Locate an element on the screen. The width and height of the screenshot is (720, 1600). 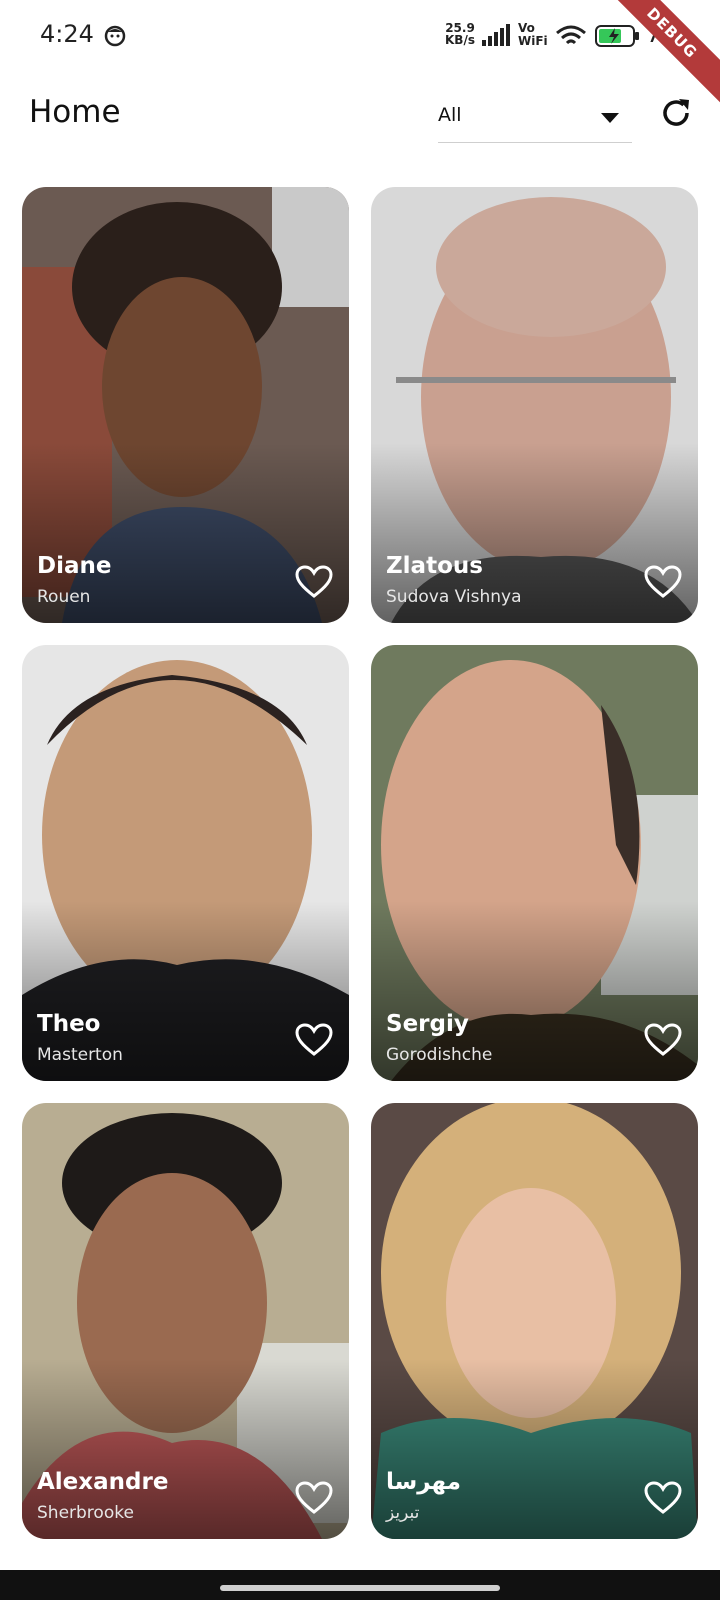
battery-icon is located at coordinates (617, 36).